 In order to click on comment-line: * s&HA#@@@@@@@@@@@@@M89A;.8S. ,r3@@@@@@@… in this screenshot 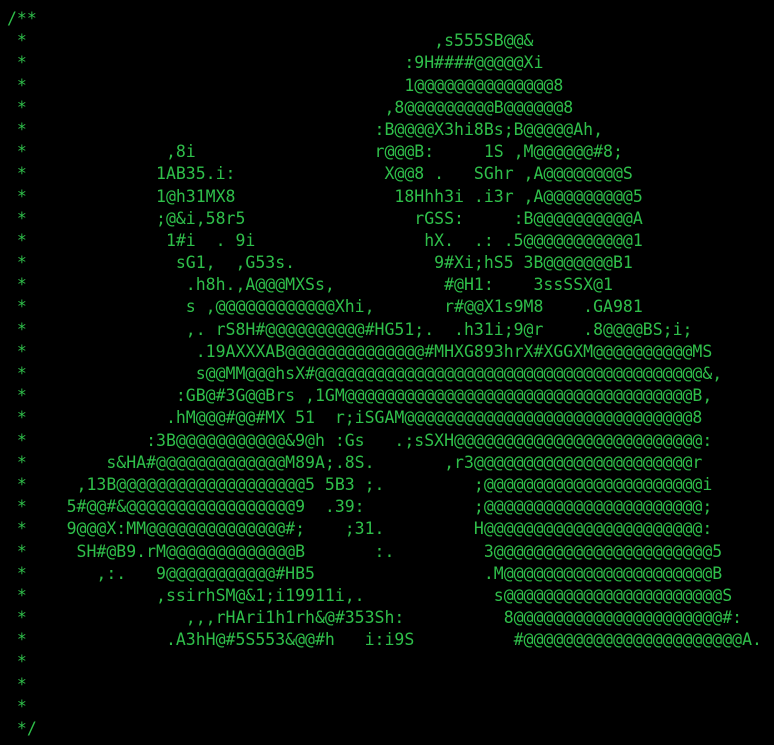, I will do `click(355, 462)`.